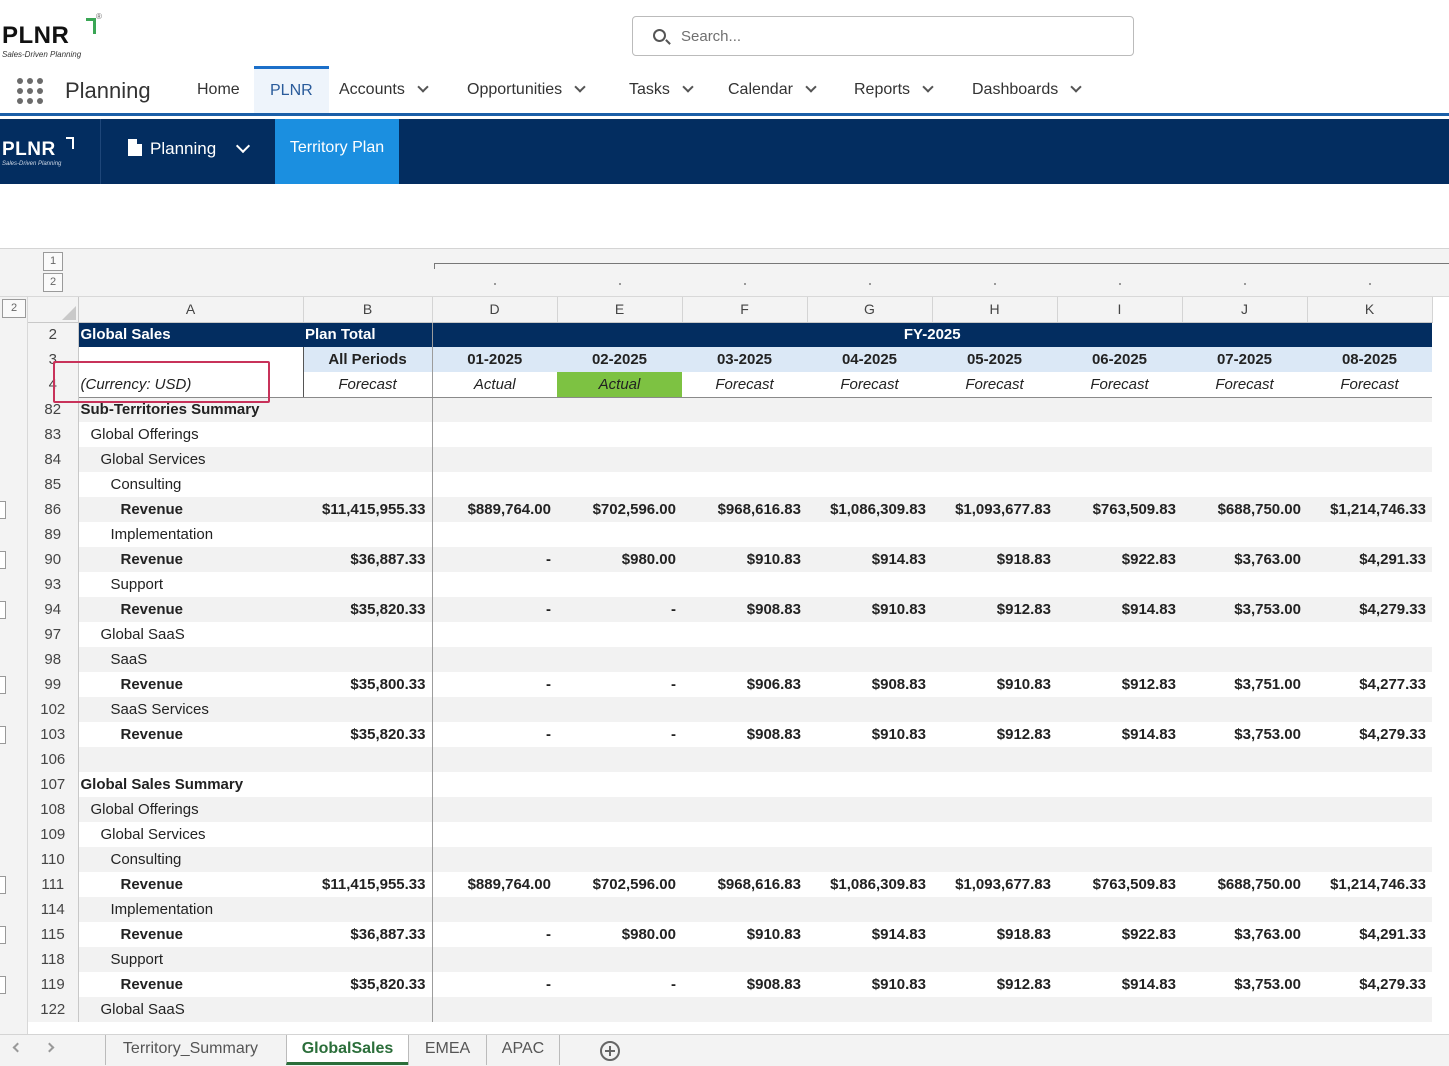 This screenshot has width=1449, height=1066. What do you see at coordinates (190, 359) in the screenshot?
I see `cell` at bounding box center [190, 359].